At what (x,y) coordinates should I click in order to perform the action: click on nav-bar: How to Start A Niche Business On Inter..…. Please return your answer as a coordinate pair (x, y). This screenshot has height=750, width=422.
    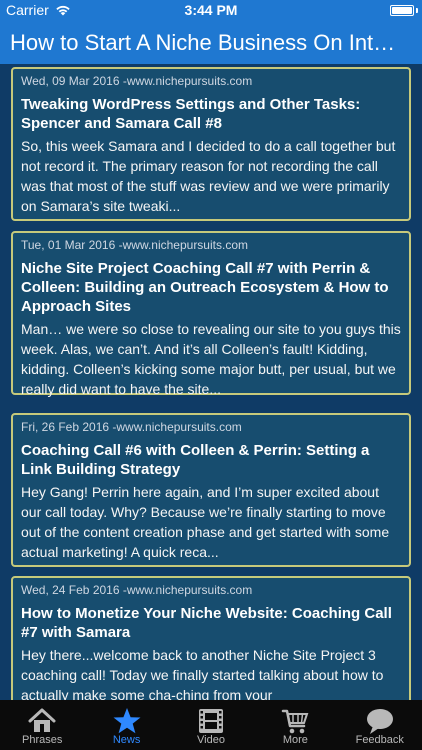
    Looking at the image, I should click on (211, 43).